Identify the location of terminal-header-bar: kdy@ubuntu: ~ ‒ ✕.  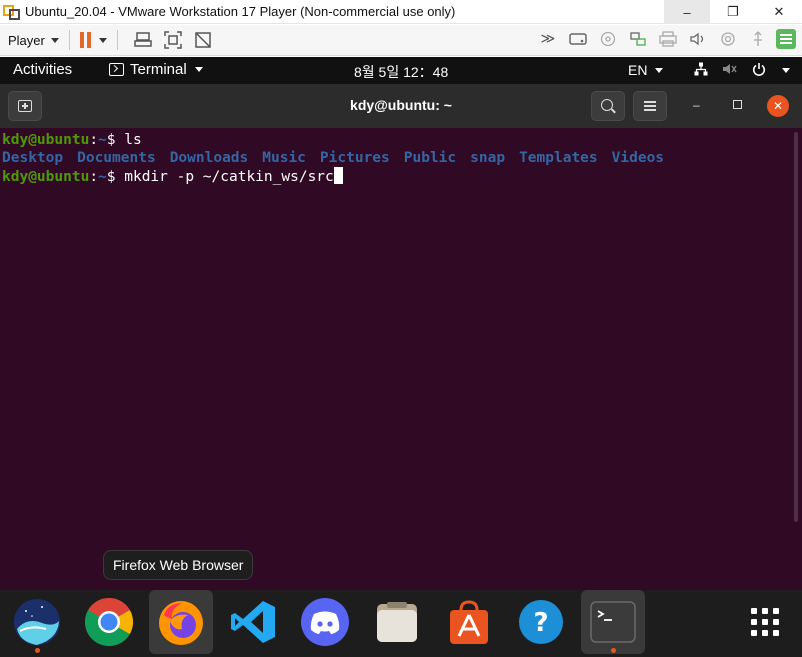
(401, 106).